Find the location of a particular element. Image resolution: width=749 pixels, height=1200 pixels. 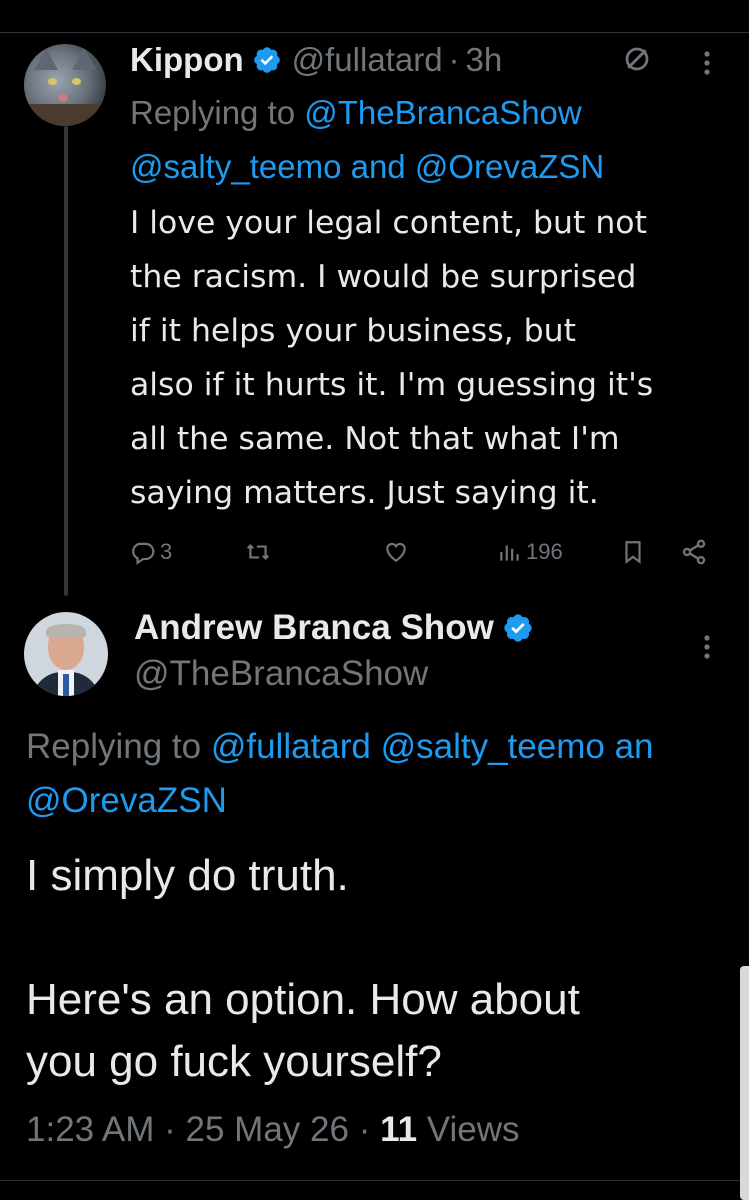

top-divider is located at coordinates (374, 32).